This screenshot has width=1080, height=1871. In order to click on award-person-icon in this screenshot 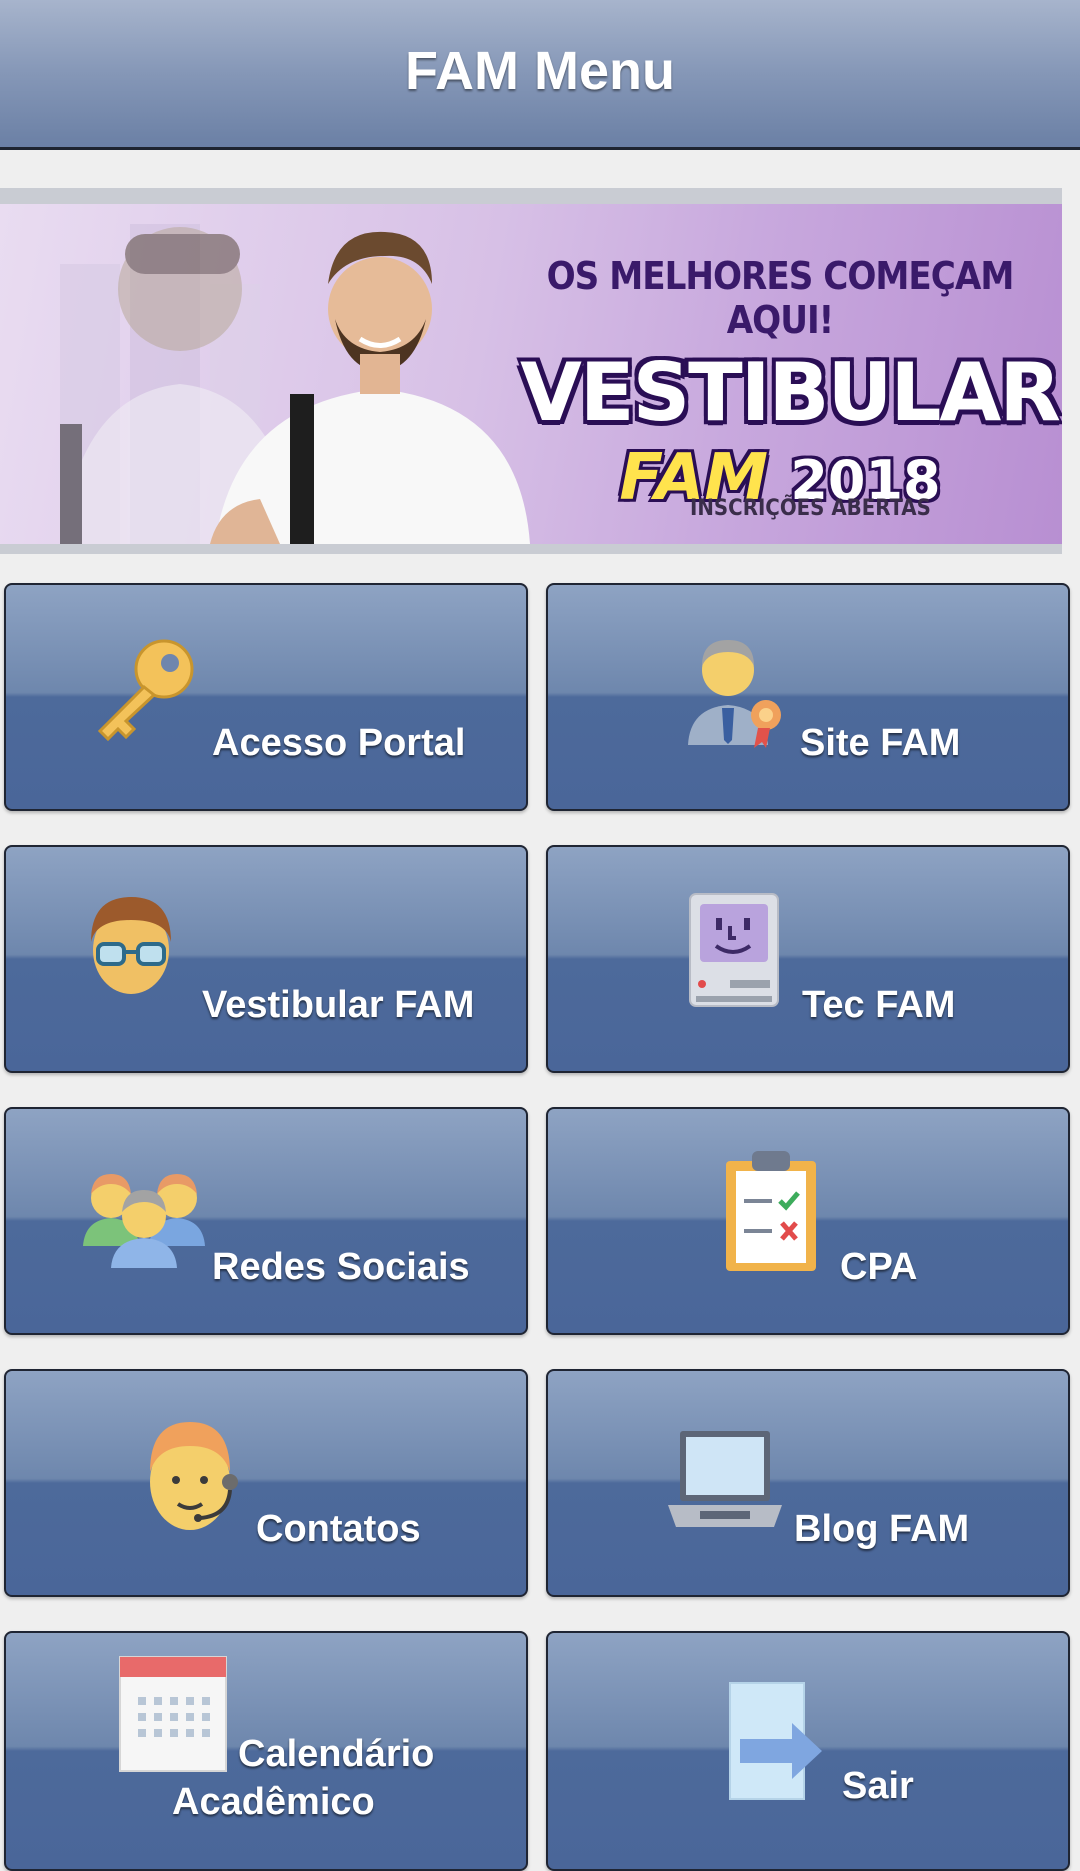, I will do `click(734, 694)`.